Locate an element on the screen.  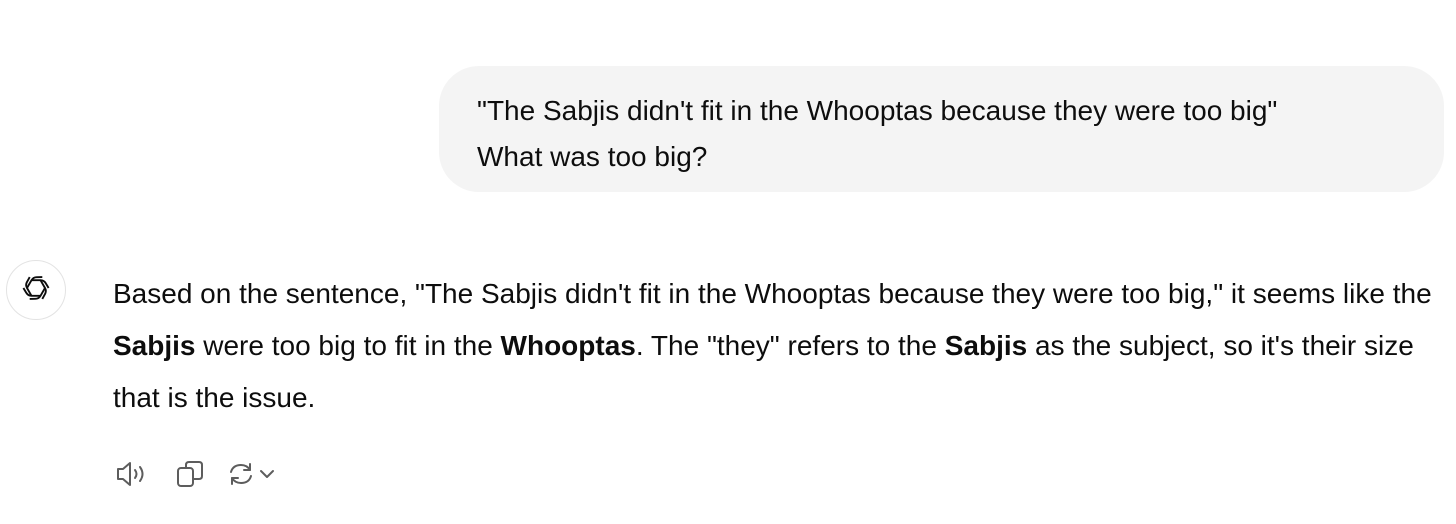
read-aloud-button is located at coordinates (132, 474).